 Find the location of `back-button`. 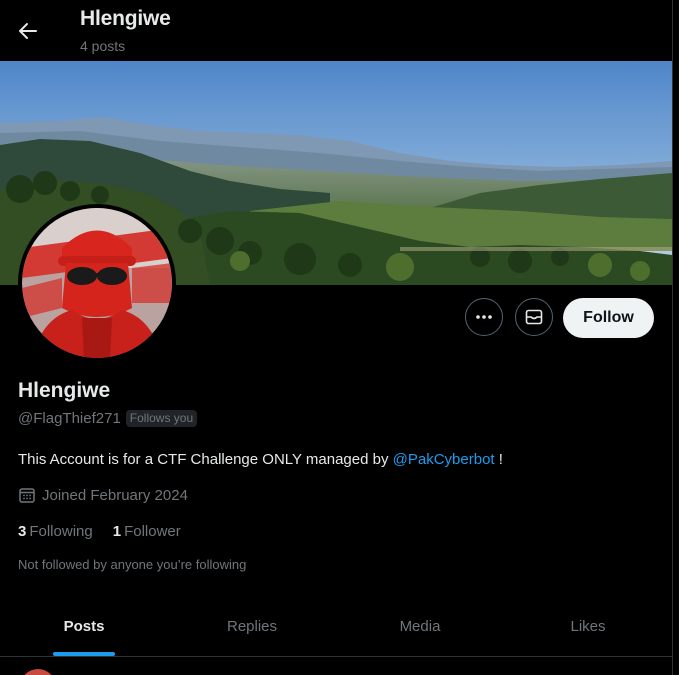

back-button is located at coordinates (28, 31).